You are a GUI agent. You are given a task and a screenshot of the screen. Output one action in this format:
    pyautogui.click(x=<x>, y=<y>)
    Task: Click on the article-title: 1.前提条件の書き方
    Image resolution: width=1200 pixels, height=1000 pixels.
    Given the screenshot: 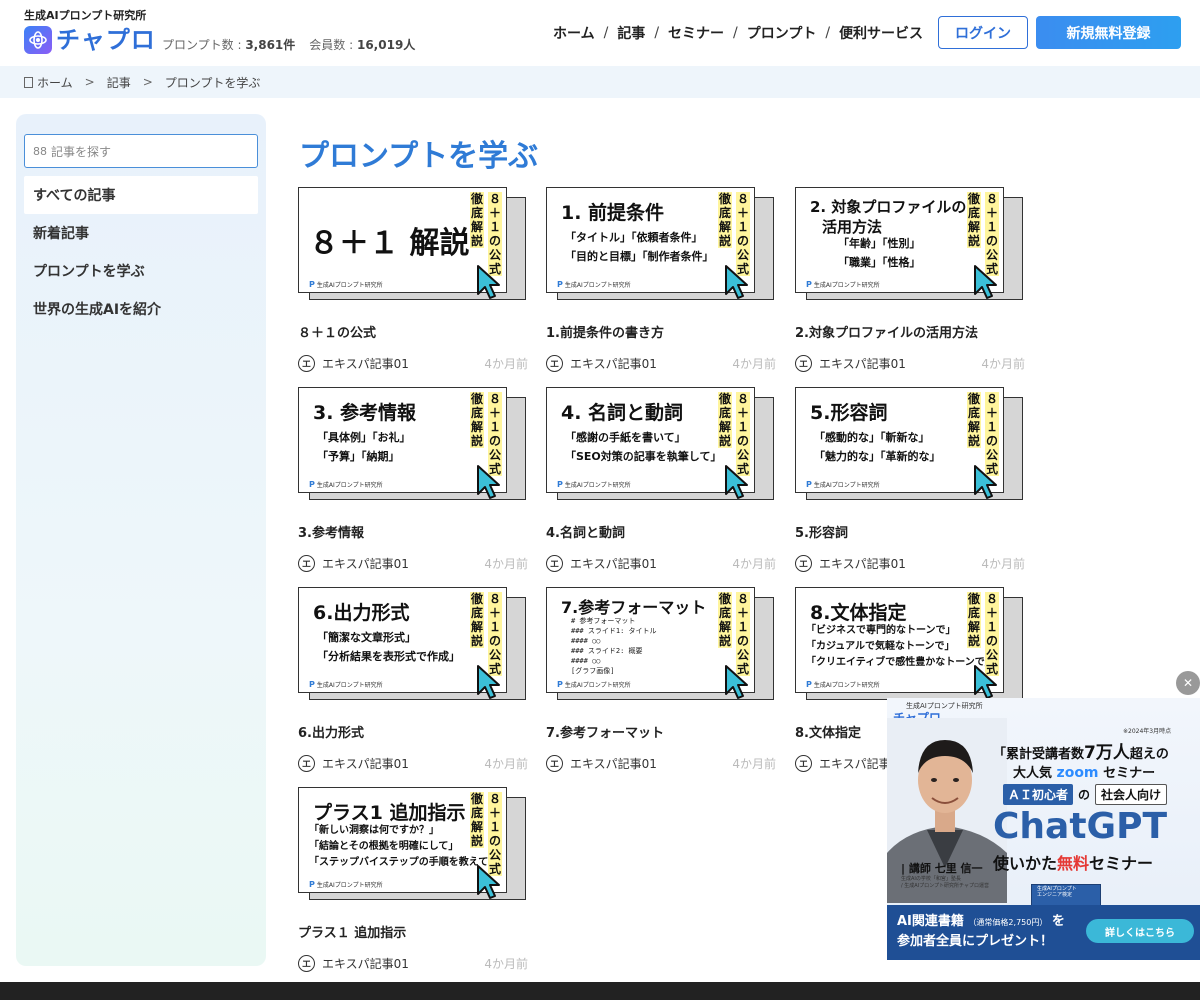 What is the action you would take?
    pyautogui.click(x=661, y=331)
    